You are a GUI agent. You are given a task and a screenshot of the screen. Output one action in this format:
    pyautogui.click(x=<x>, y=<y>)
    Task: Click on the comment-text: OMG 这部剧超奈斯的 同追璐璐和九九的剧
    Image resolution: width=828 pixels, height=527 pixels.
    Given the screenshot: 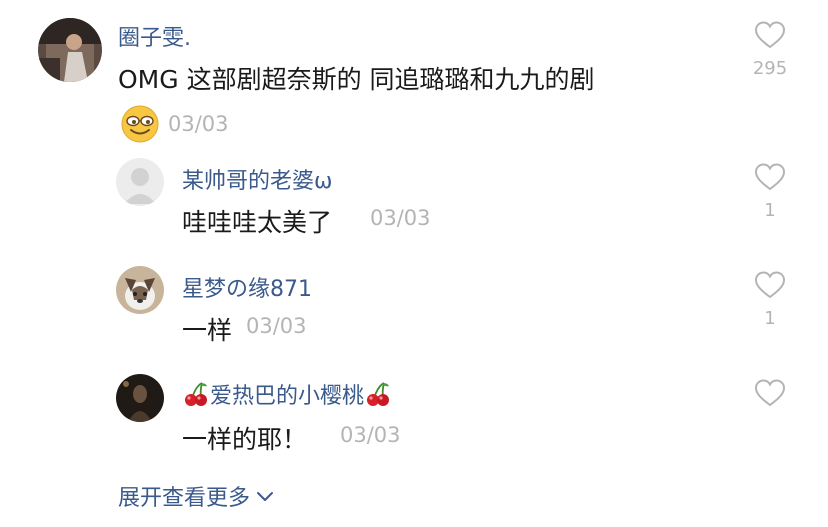 What is the action you would take?
    pyautogui.click(x=356, y=79)
    